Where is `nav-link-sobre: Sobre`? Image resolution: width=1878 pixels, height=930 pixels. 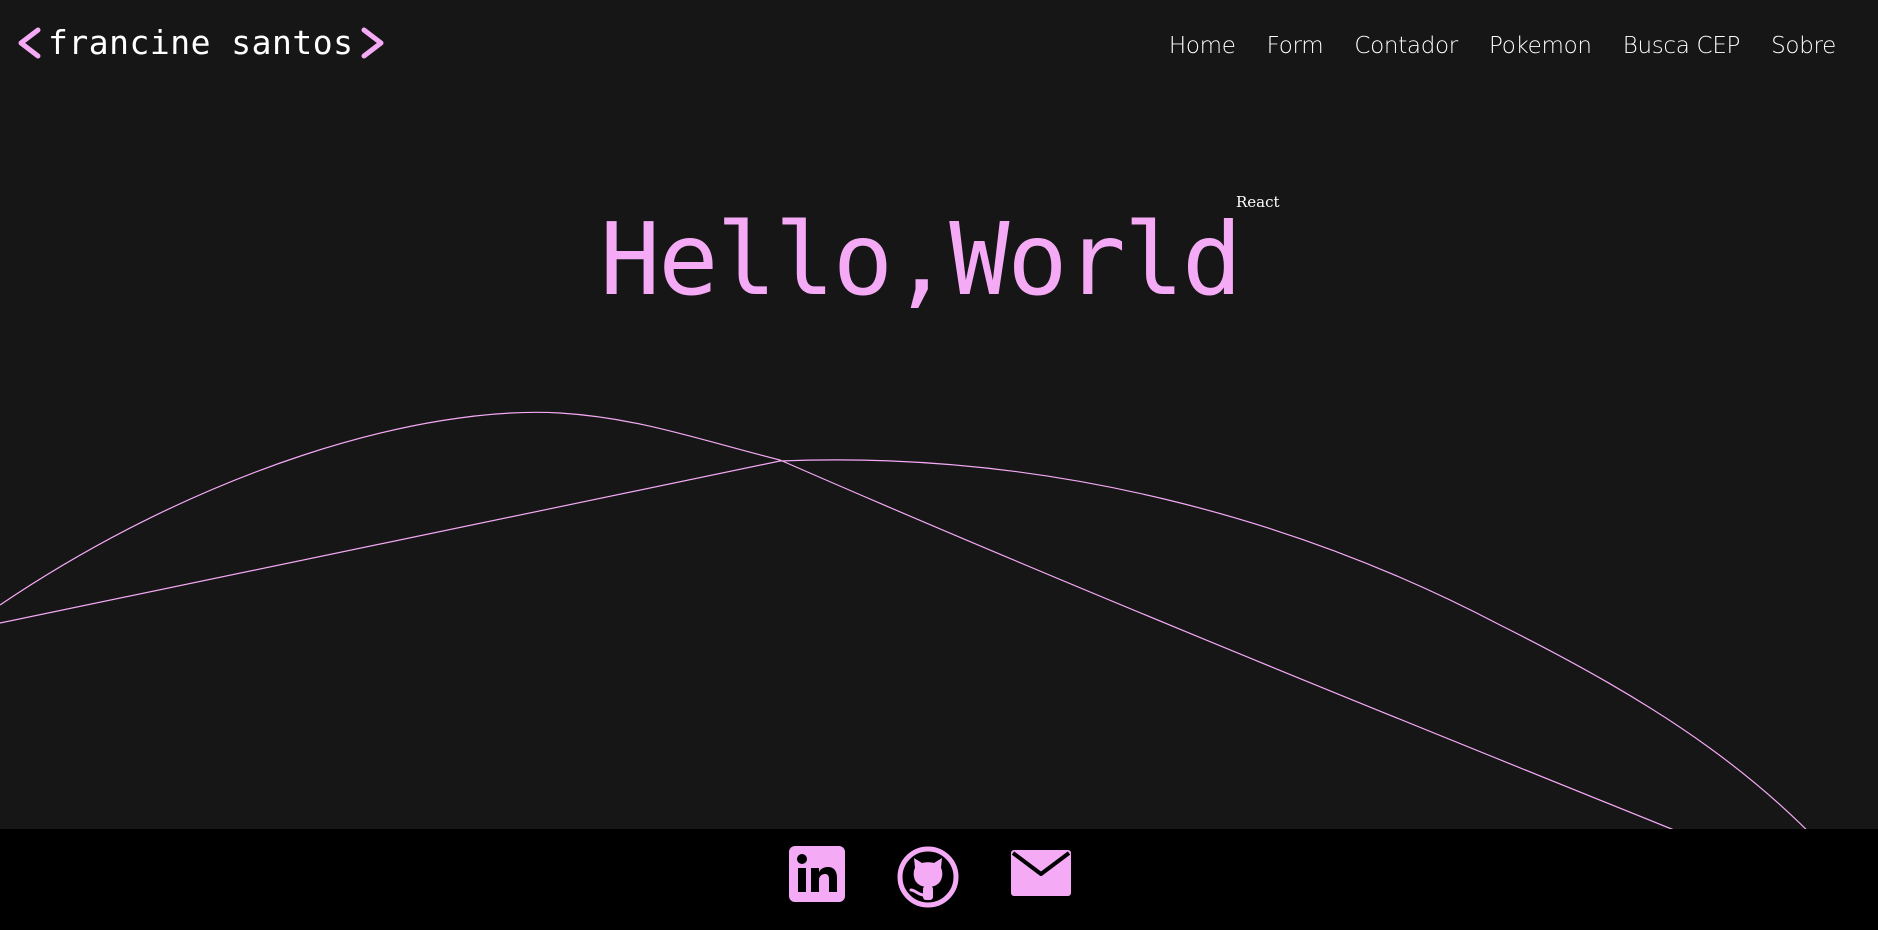 nav-link-sobre: Sobre is located at coordinates (1803, 46).